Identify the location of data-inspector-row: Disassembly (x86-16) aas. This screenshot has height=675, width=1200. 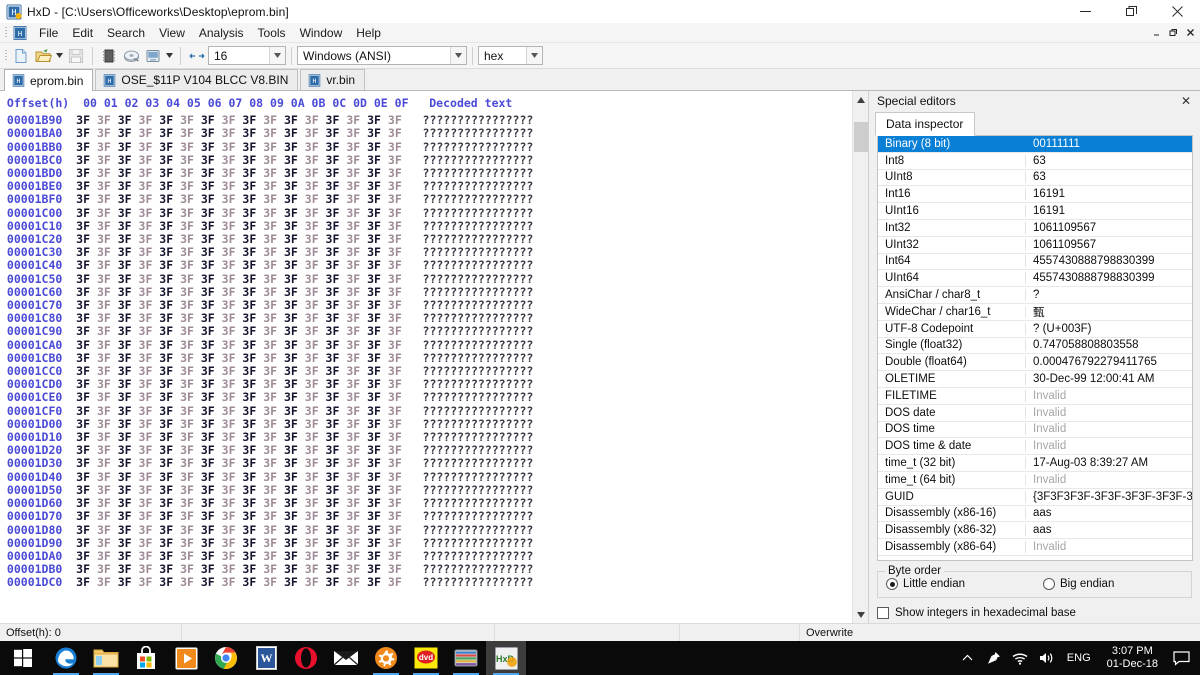
(1035, 514).